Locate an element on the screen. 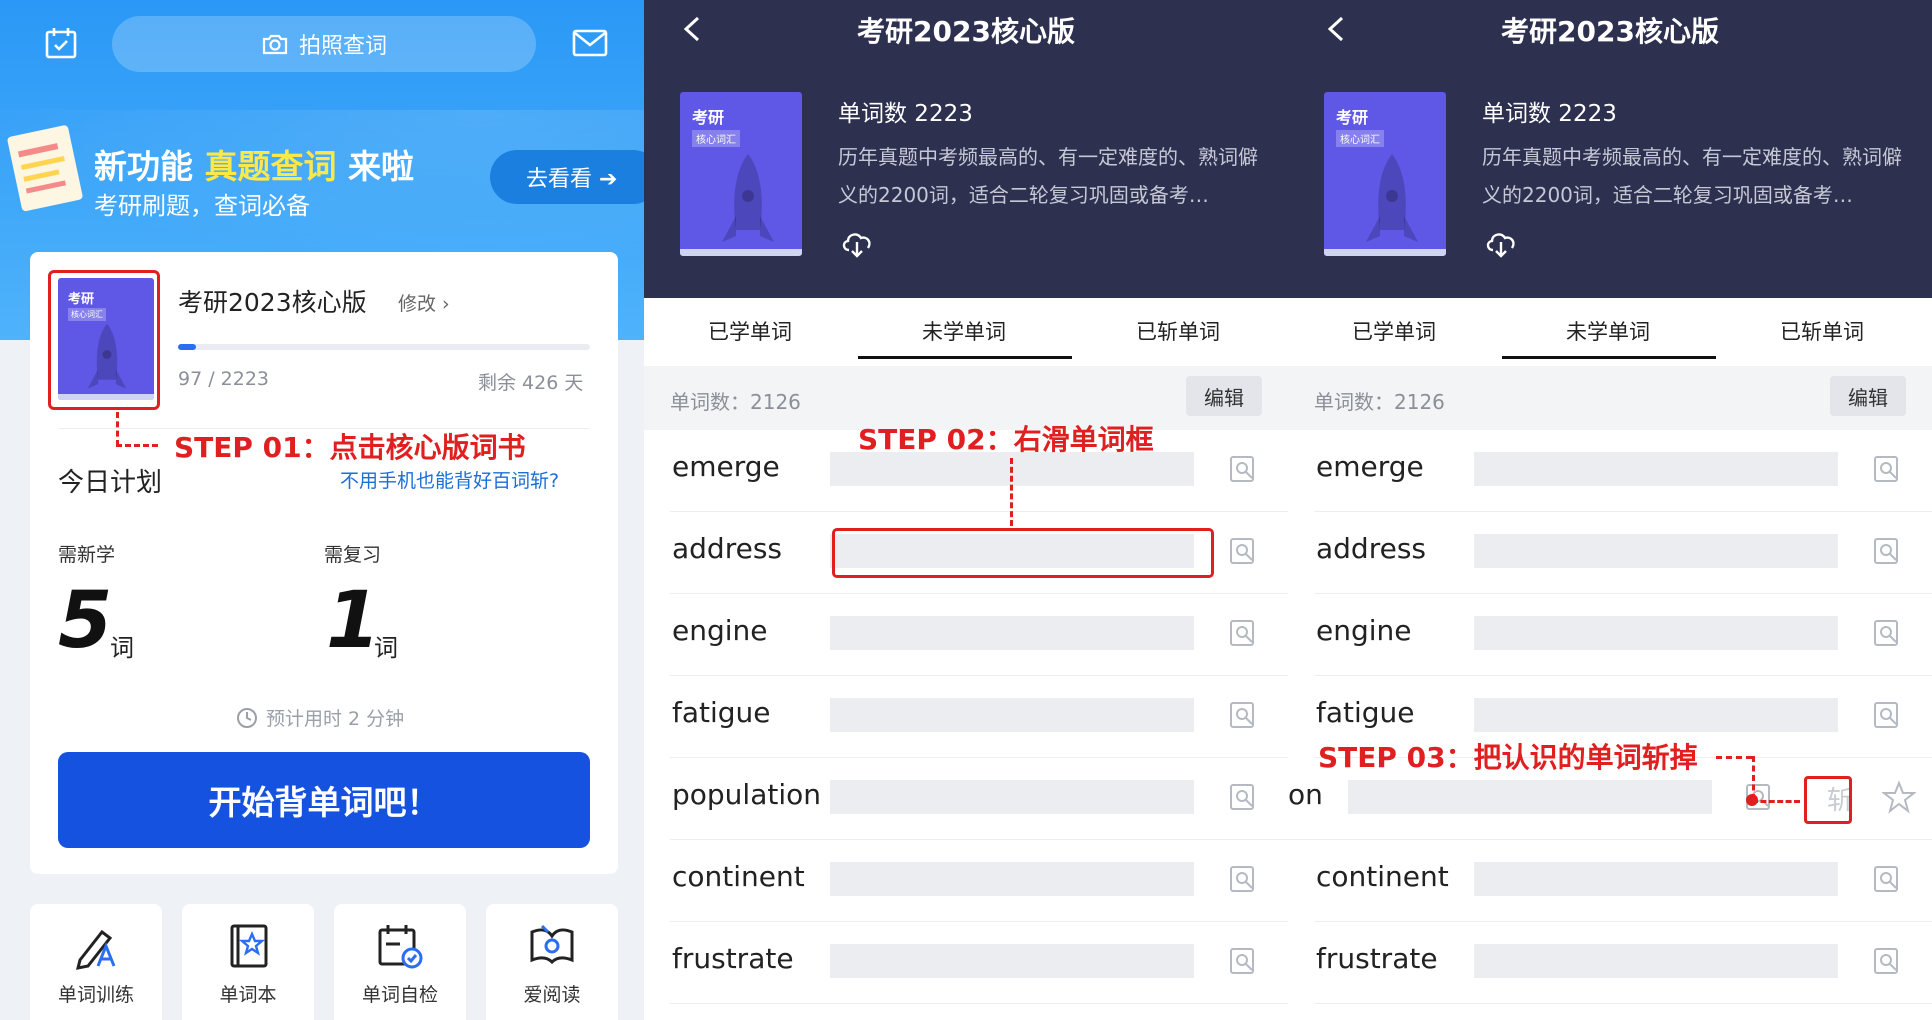 Image resolution: width=1932 pixels, height=1020 pixels. progress-count: 97 / 2223 is located at coordinates (224, 379).